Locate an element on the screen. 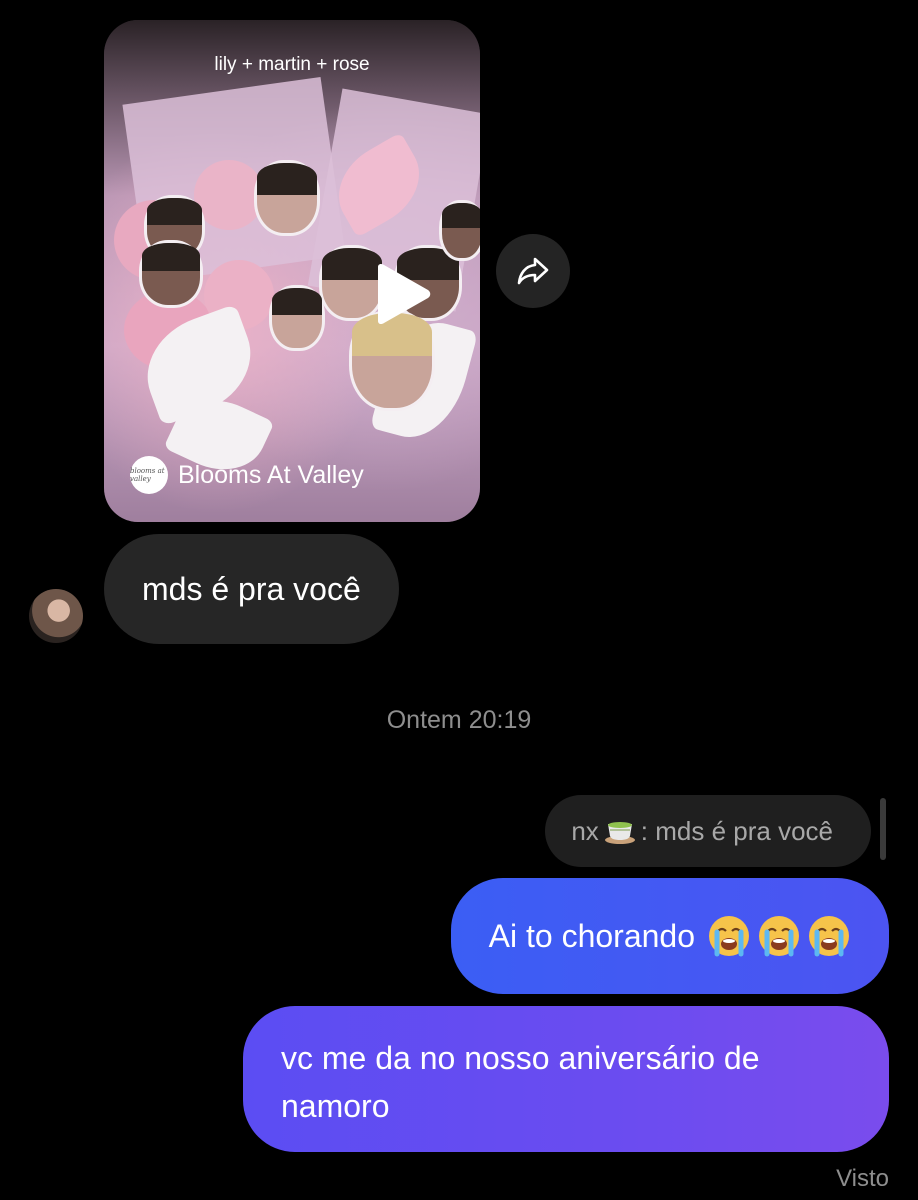 This screenshot has height=1200, width=918. outgoing-message-text: vc me da no nosso aniversário de namoro is located at coordinates (520, 1082).